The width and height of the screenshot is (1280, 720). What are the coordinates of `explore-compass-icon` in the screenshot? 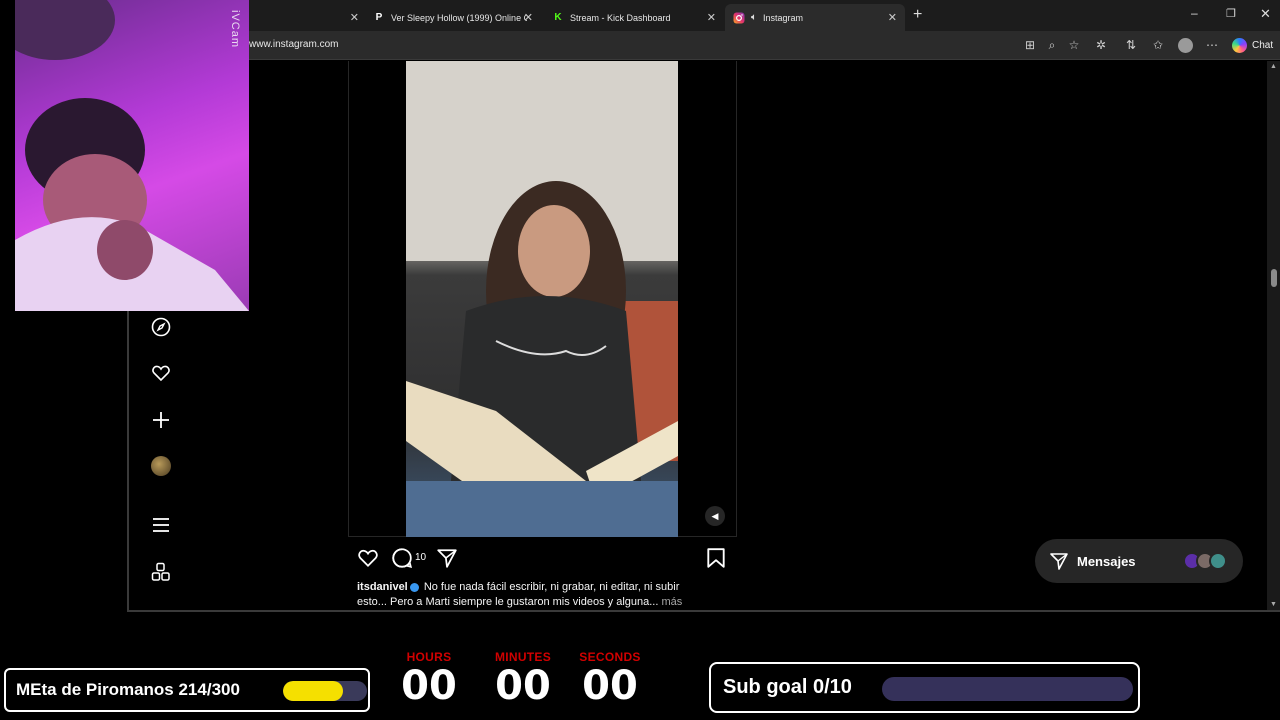 It's located at (161, 327).